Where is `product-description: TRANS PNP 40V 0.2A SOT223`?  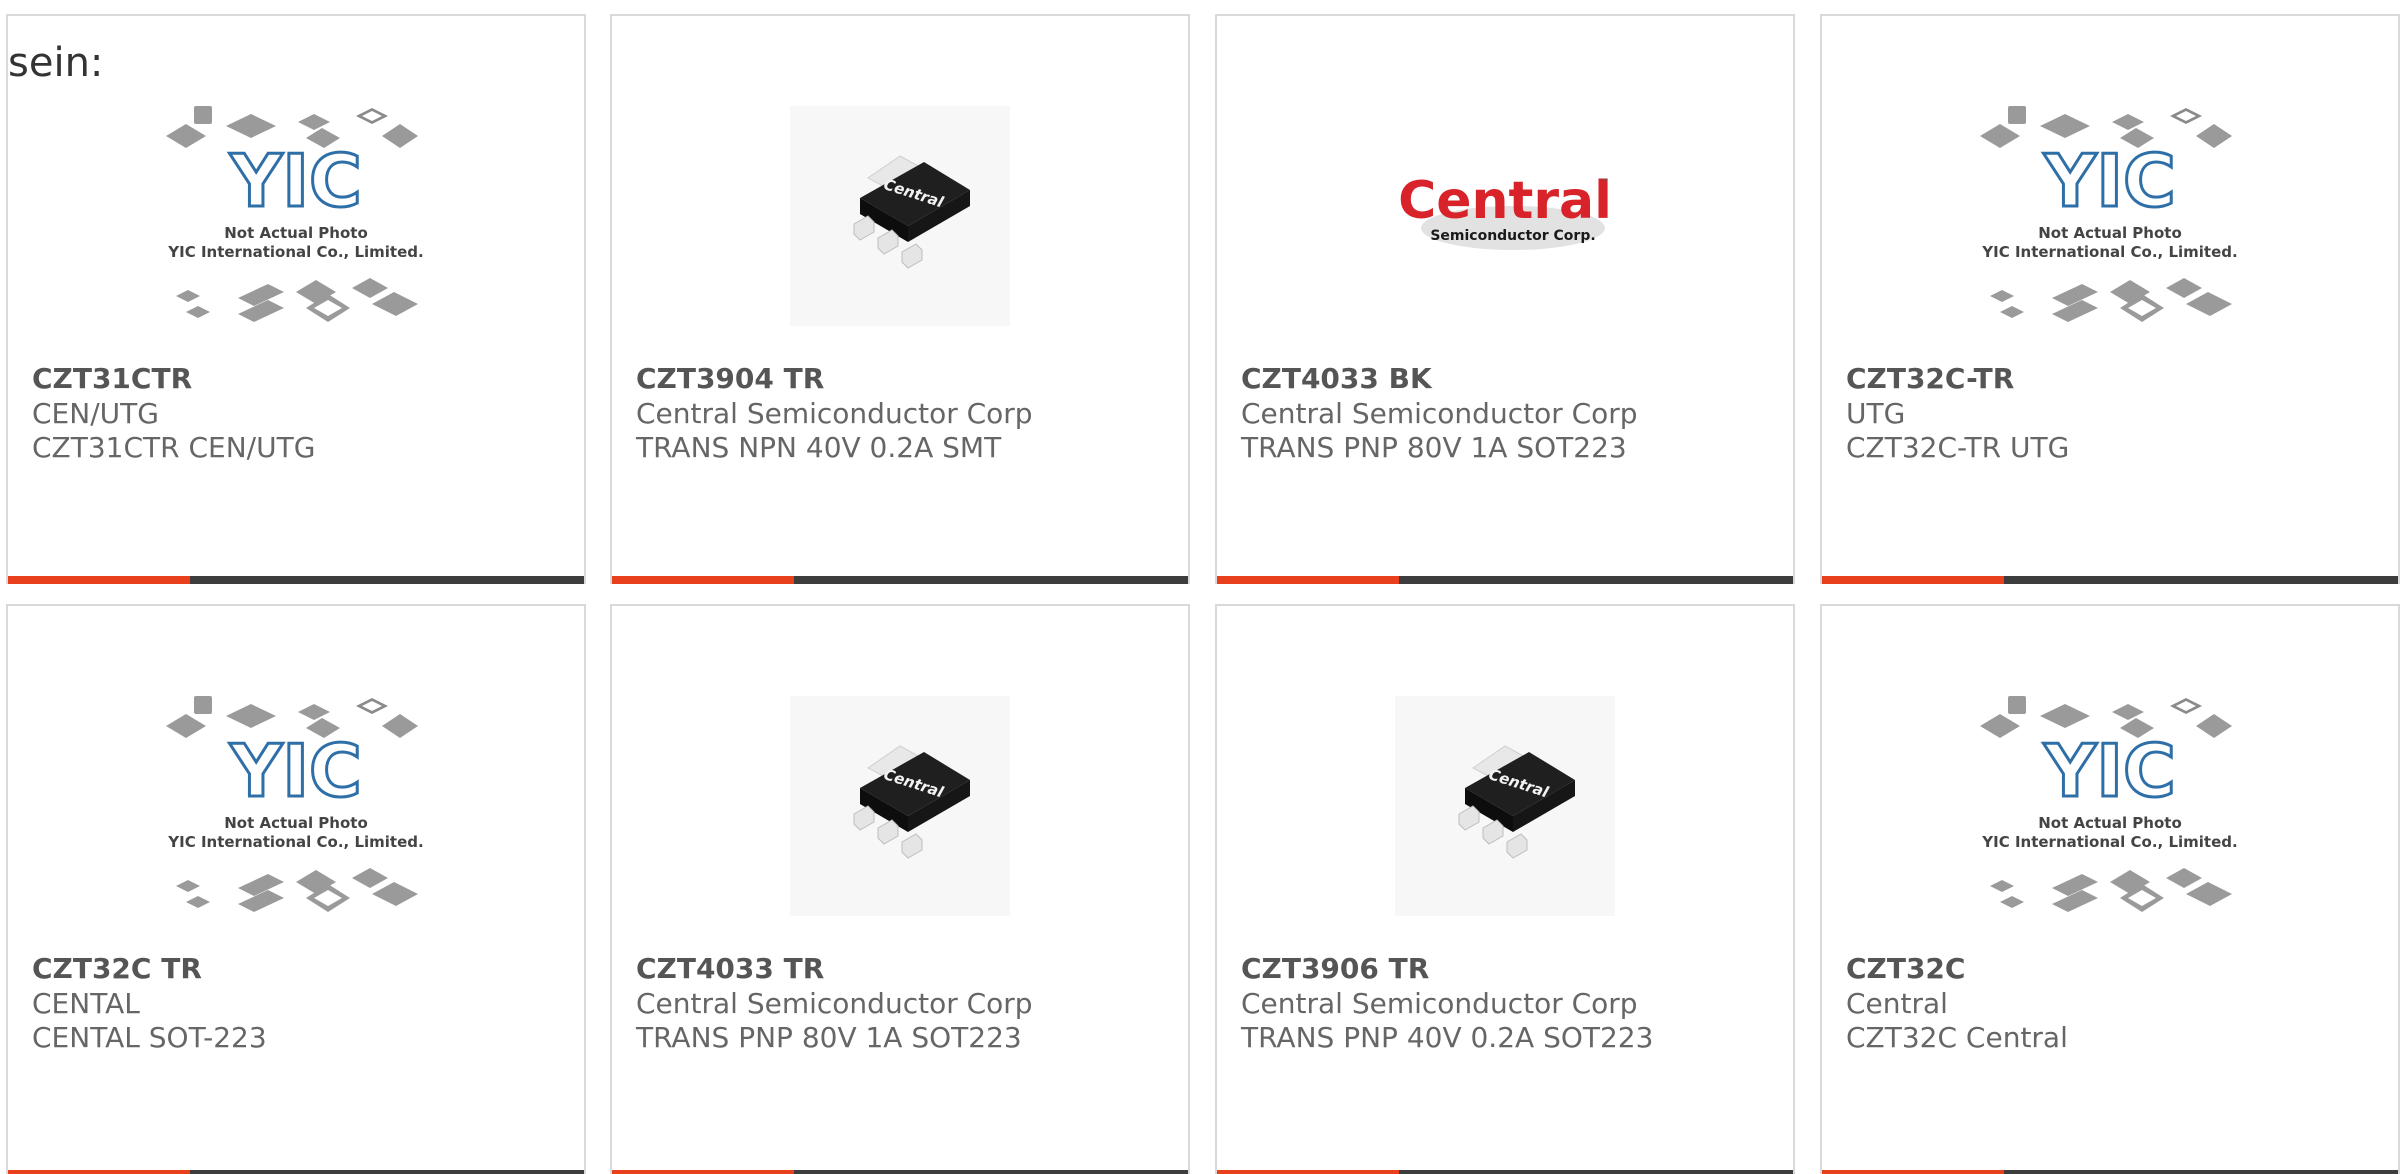 product-description: TRANS PNP 40V 0.2A SOT223 is located at coordinates (1447, 1037).